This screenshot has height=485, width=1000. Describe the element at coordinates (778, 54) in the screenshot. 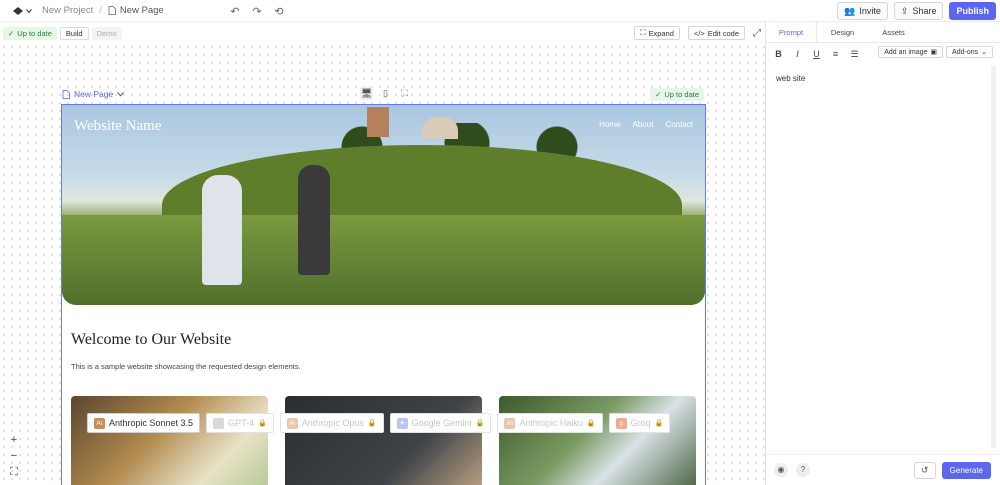

I see `bold-icon: B` at that location.